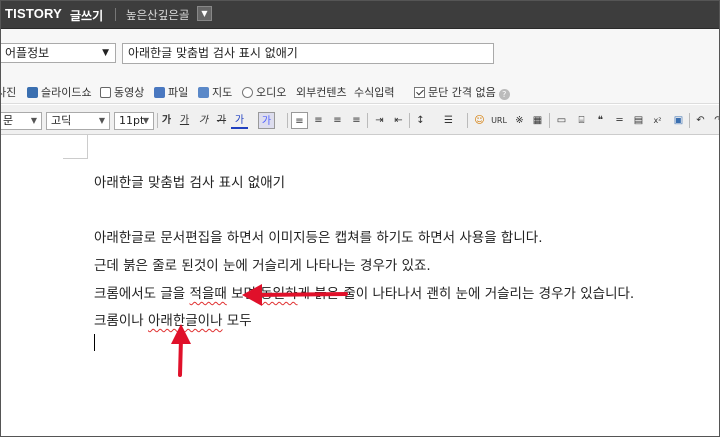  Describe the element at coordinates (259, 330) in the screenshot. I see `annotation-overlay` at that location.